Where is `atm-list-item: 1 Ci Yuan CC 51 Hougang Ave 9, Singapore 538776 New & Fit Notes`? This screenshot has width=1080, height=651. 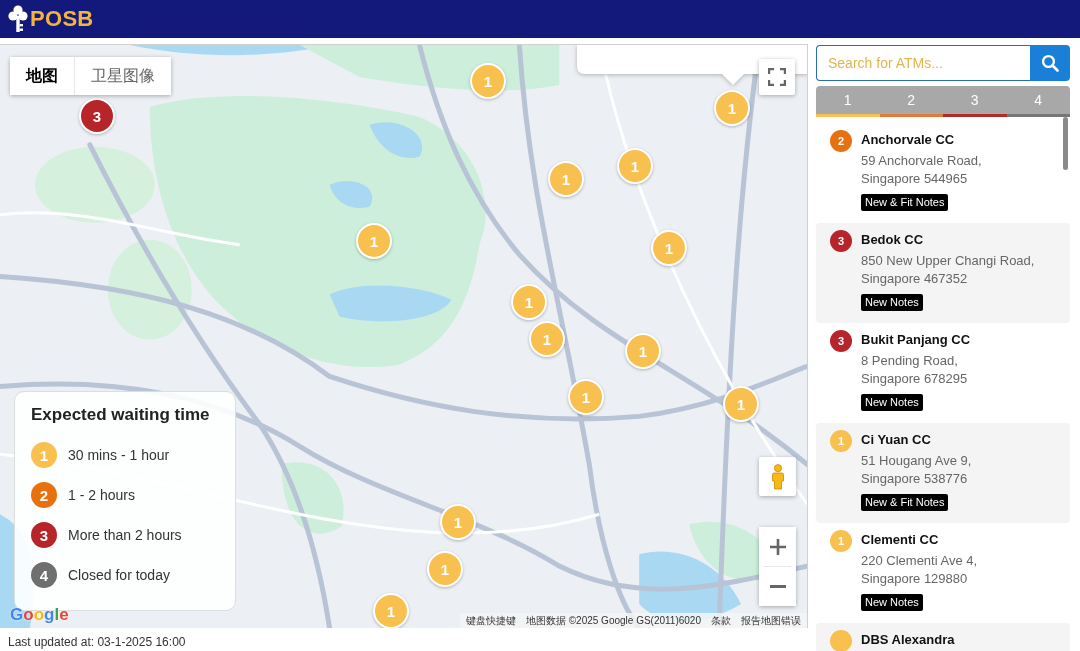
atm-list-item: 1 Ci Yuan CC 51 Hougang Ave 9, Singapore 538776 New & Fit Notes is located at coordinates (943, 473).